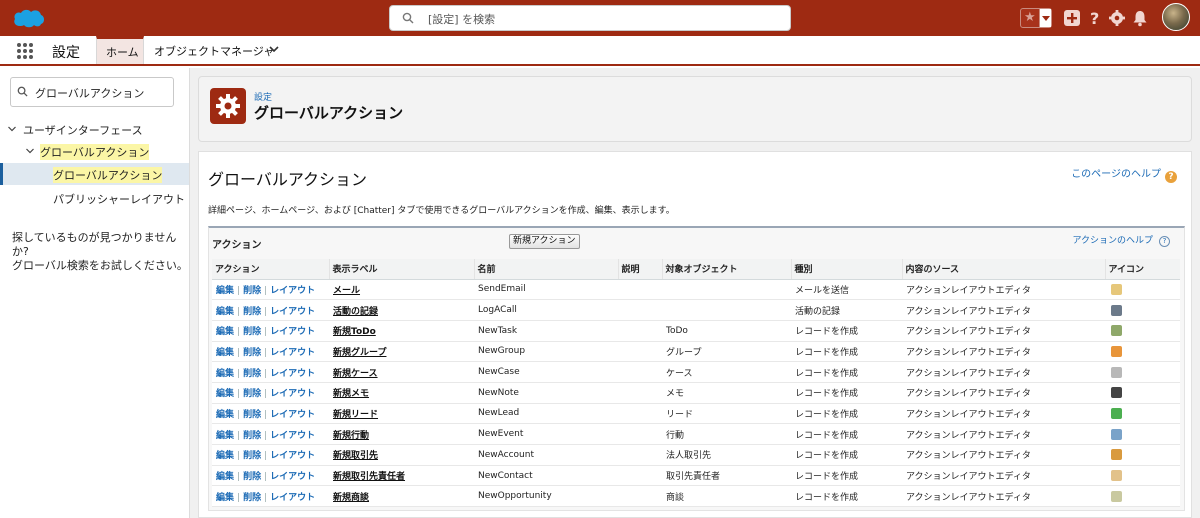 The height and width of the screenshot is (518, 1200). What do you see at coordinates (108, 175) in the screenshot?
I see `tree-item-global-actions: グローバルアクション` at bounding box center [108, 175].